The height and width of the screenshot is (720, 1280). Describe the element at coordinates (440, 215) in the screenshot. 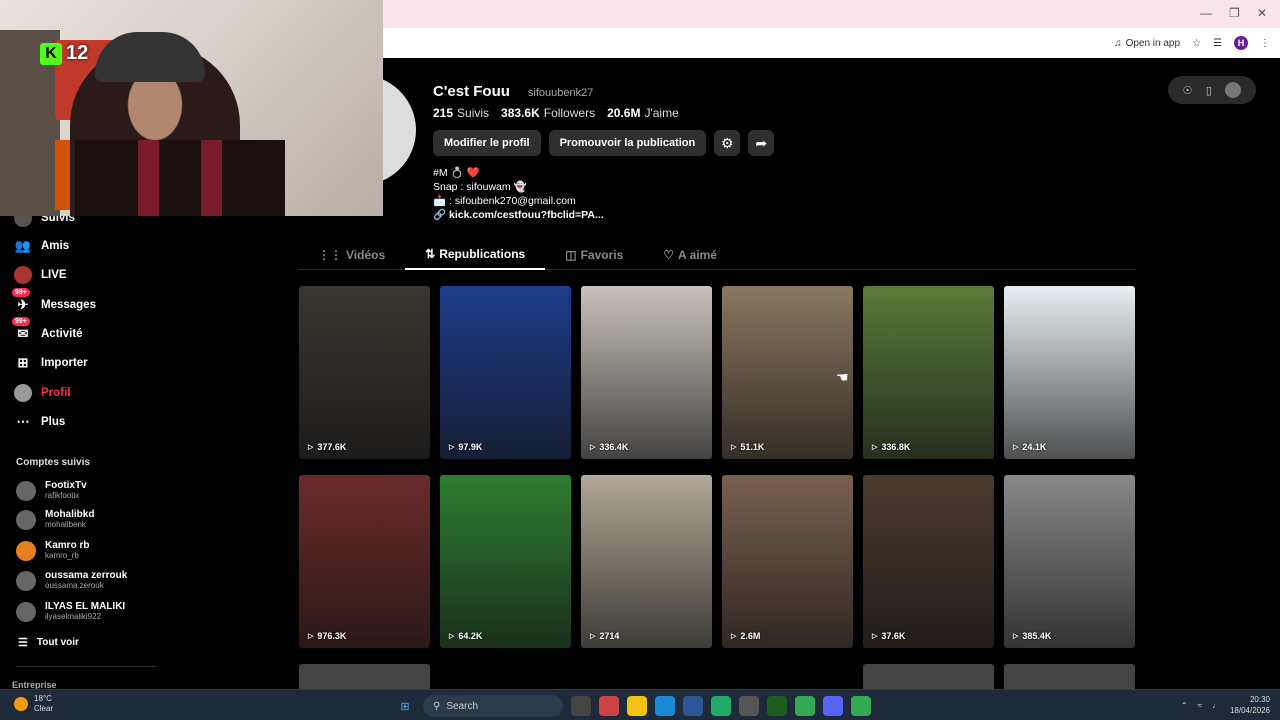

I see `link-icon: 🔗` at that location.